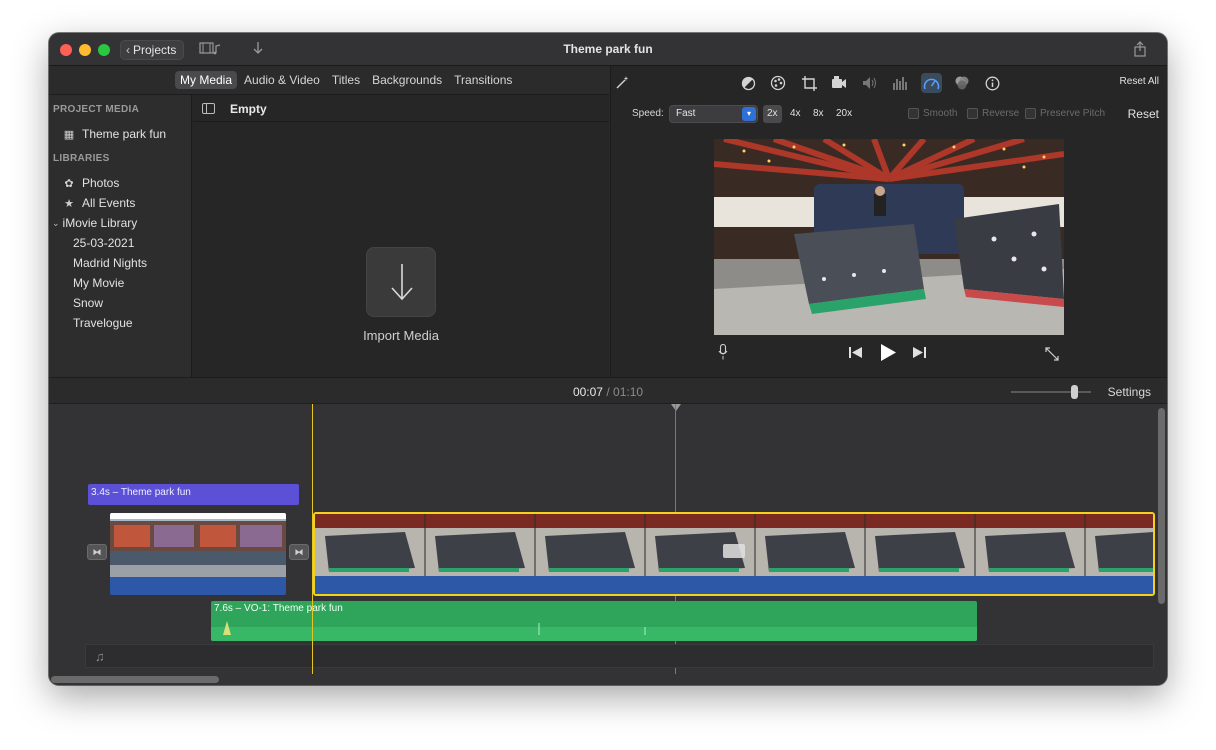 This screenshot has height=750, width=1216. I want to click on sidebar-item-label: Photos, so click(101, 183).